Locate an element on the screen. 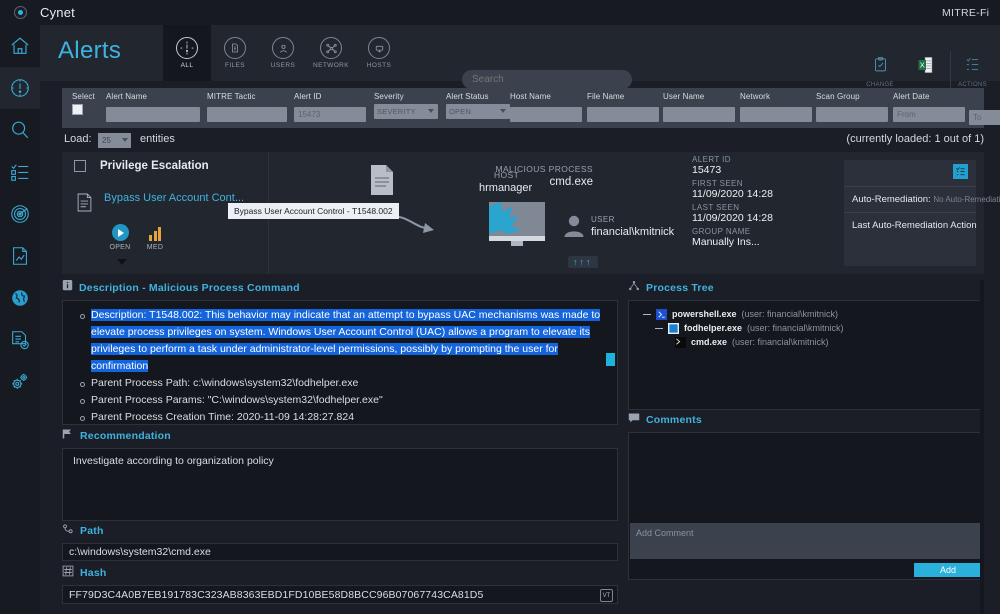 The width and height of the screenshot is (1000, 614). auto-remediation-title: Auto-Remediation: is located at coordinates (891, 199).